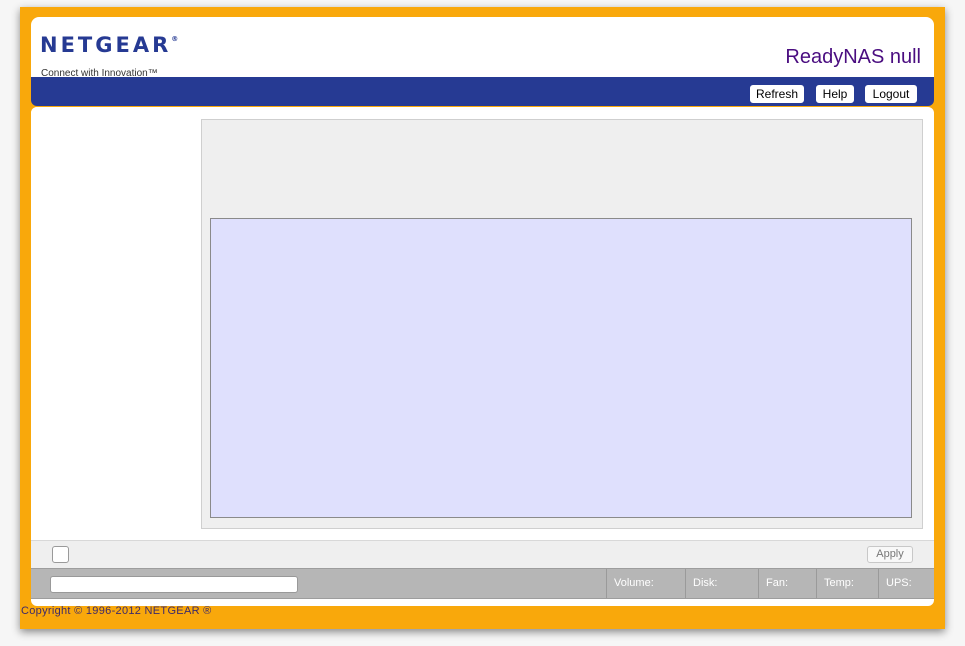 This screenshot has height=646, width=965. I want to click on temp-status: Temp:, so click(847, 583).